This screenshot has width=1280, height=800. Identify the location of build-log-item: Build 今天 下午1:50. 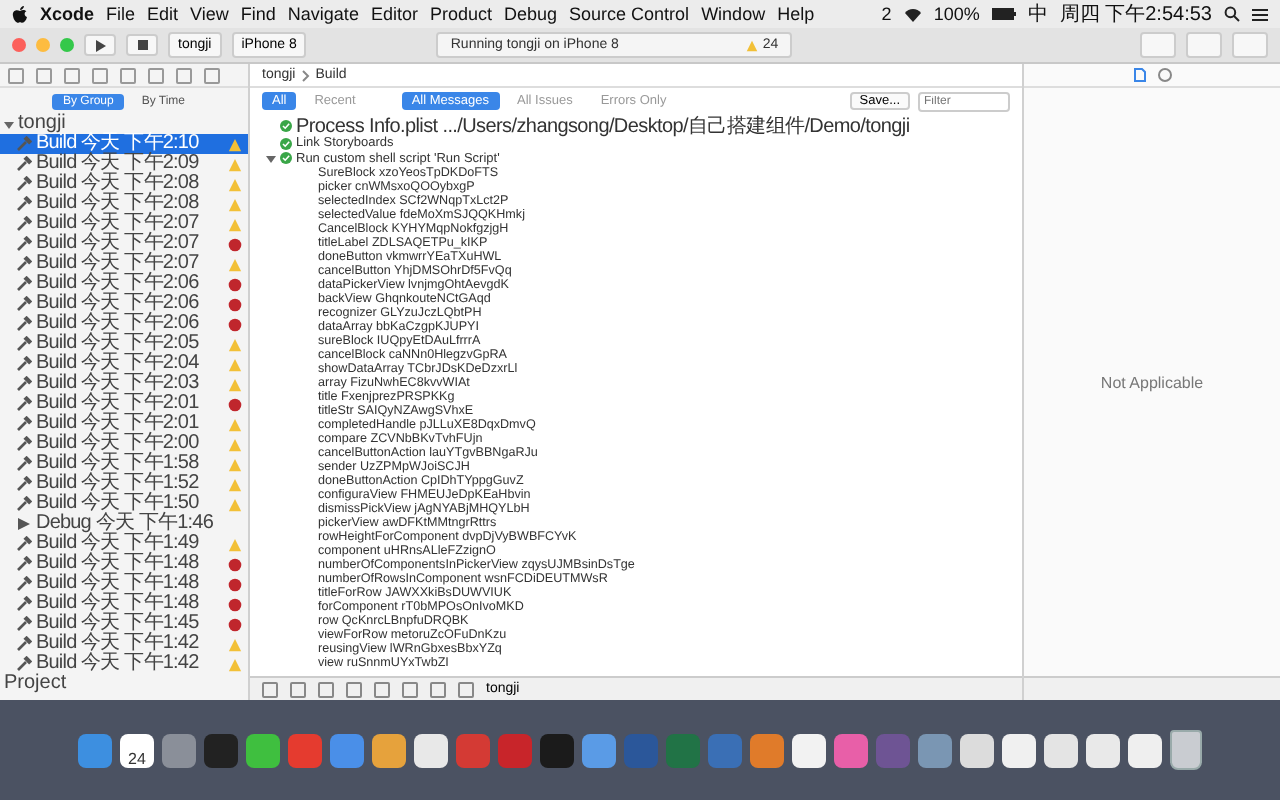
(124, 504).